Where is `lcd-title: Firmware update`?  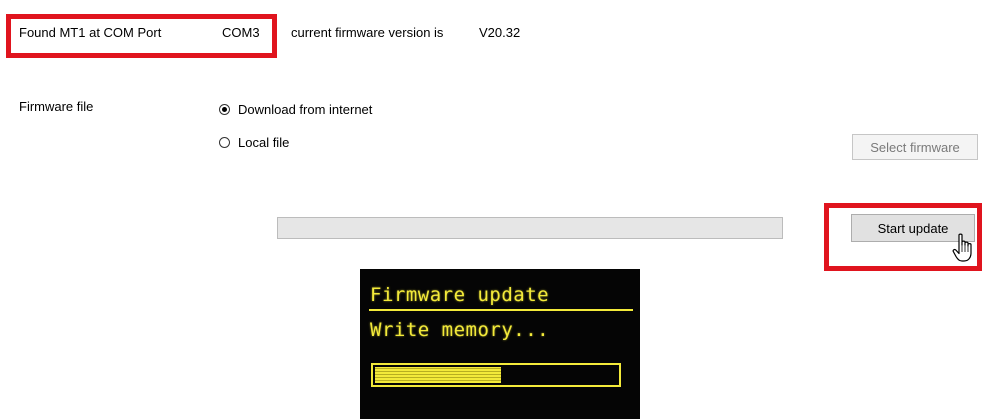 lcd-title: Firmware update is located at coordinates (460, 295).